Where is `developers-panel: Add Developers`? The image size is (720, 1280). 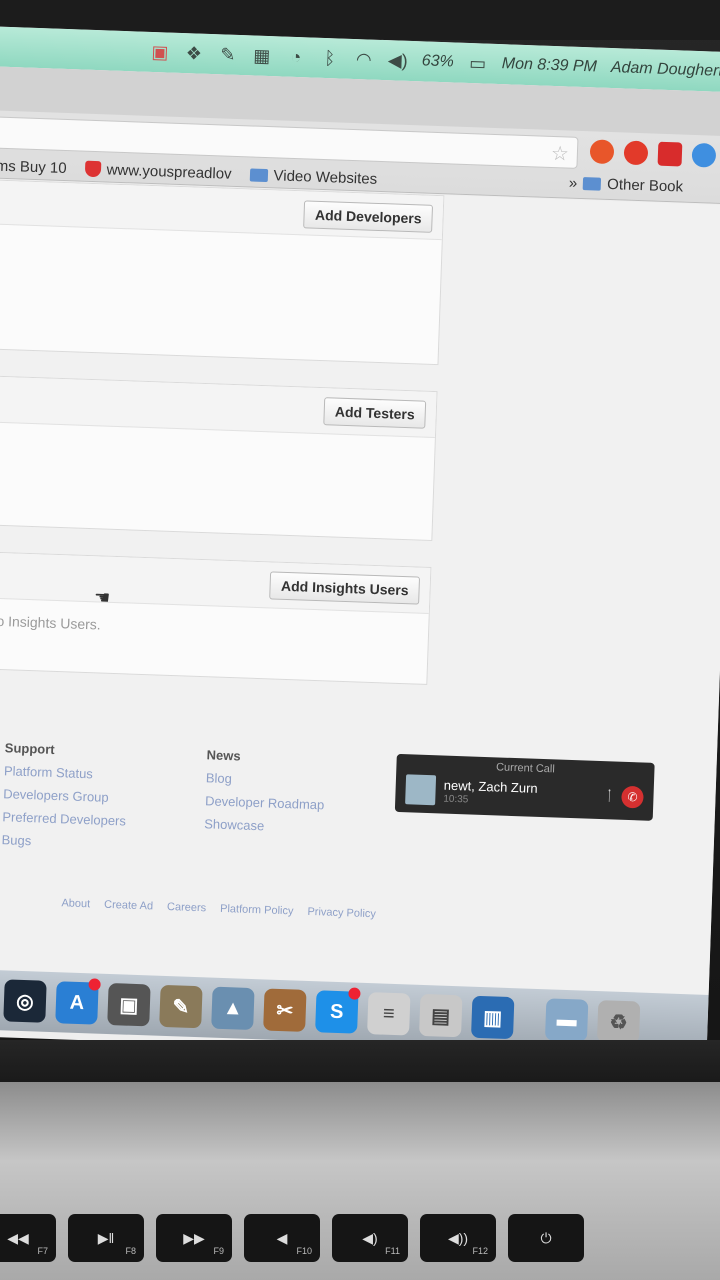 developers-panel: Add Developers is located at coordinates (222, 272).